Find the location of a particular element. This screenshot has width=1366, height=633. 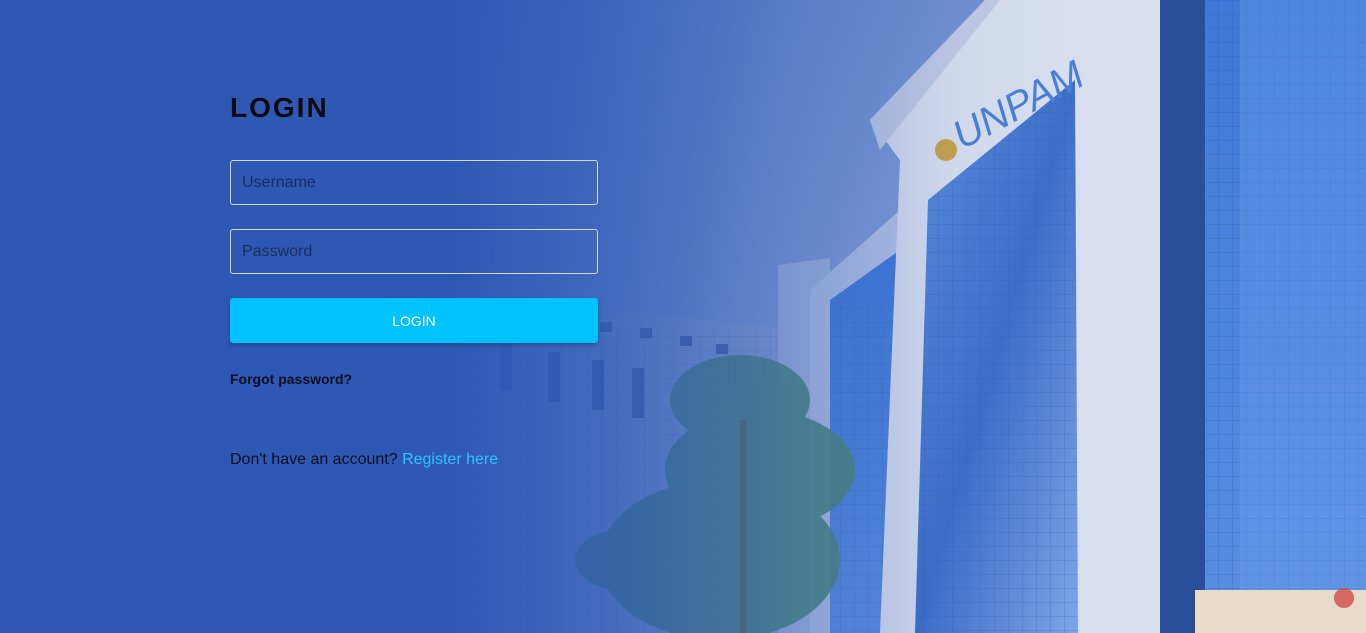

register-link: Register here is located at coordinates (450, 459).